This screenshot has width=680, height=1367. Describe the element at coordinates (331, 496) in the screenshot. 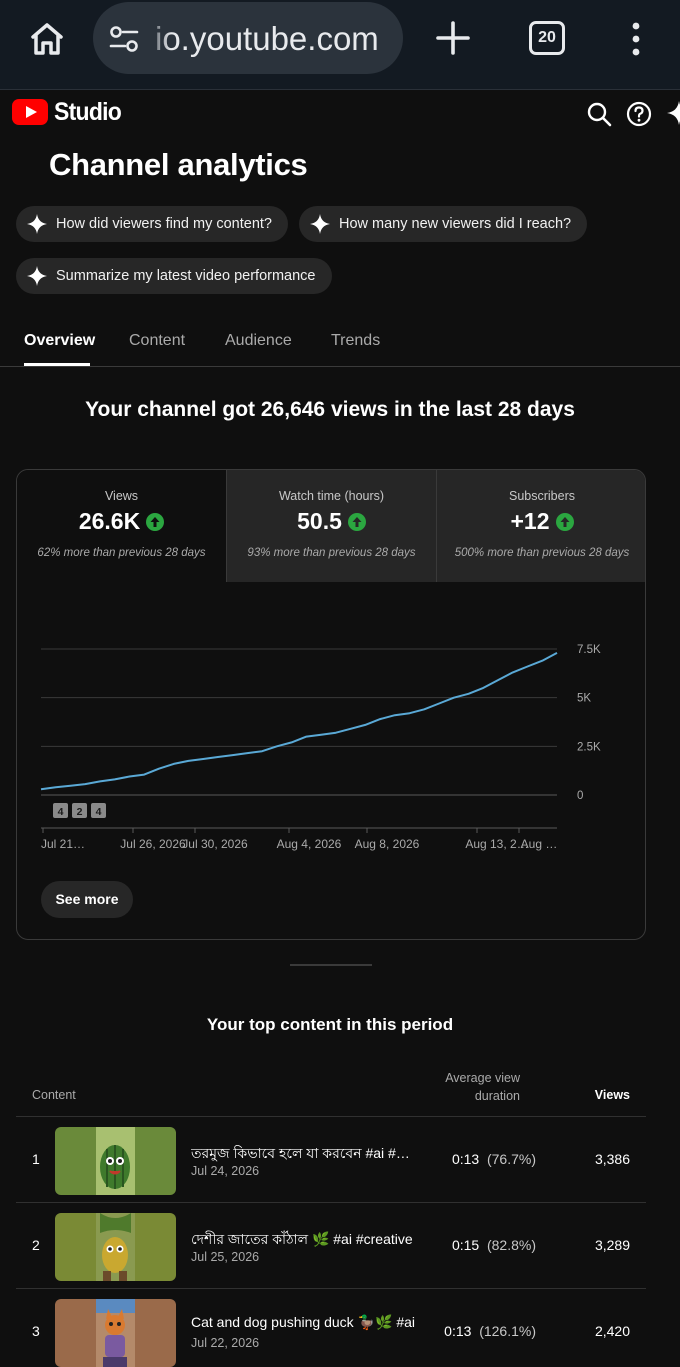

I see `metric-label: Watch time (hours)` at that location.